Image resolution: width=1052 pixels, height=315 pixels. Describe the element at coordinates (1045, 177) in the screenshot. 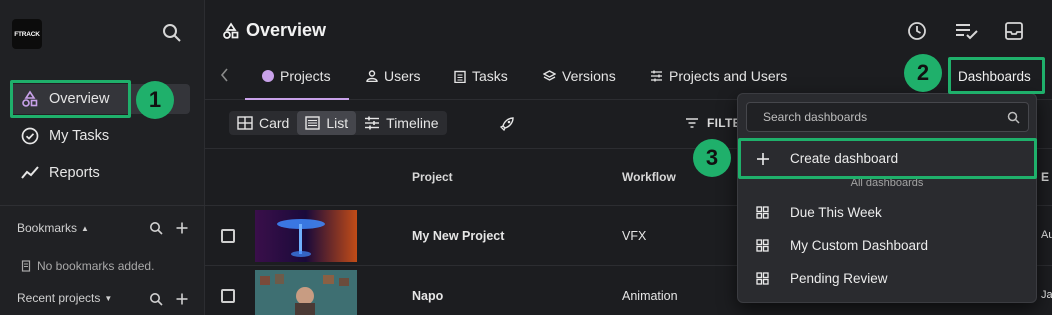

I see `column-header-cut: E` at that location.